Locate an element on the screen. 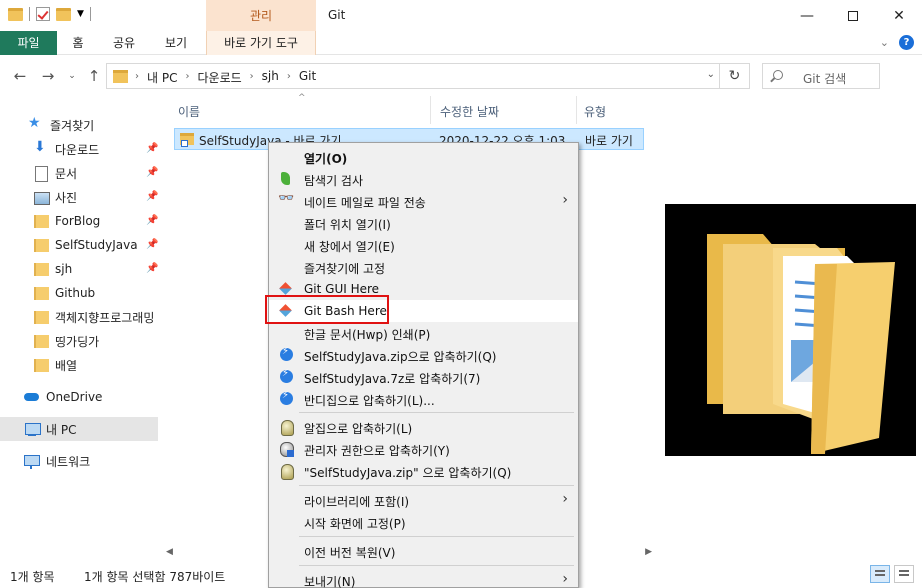 This screenshot has width=922, height=588. menu-item-open-new-window: 새 창에서 열기(E) is located at coordinates (423, 245).